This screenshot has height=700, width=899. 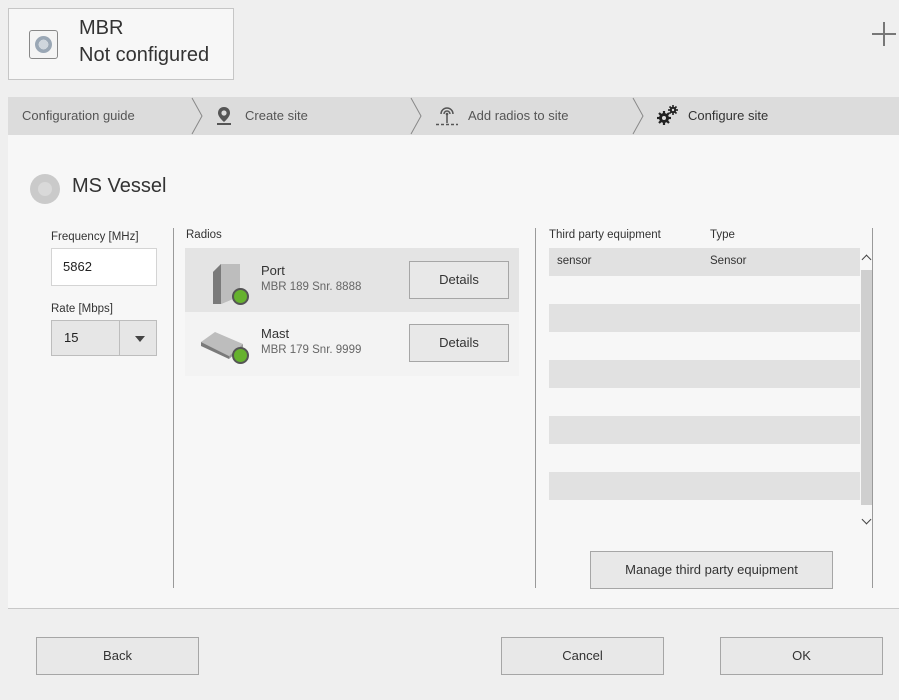 I want to click on radio-mast-details-button: Details, so click(x=459, y=343).